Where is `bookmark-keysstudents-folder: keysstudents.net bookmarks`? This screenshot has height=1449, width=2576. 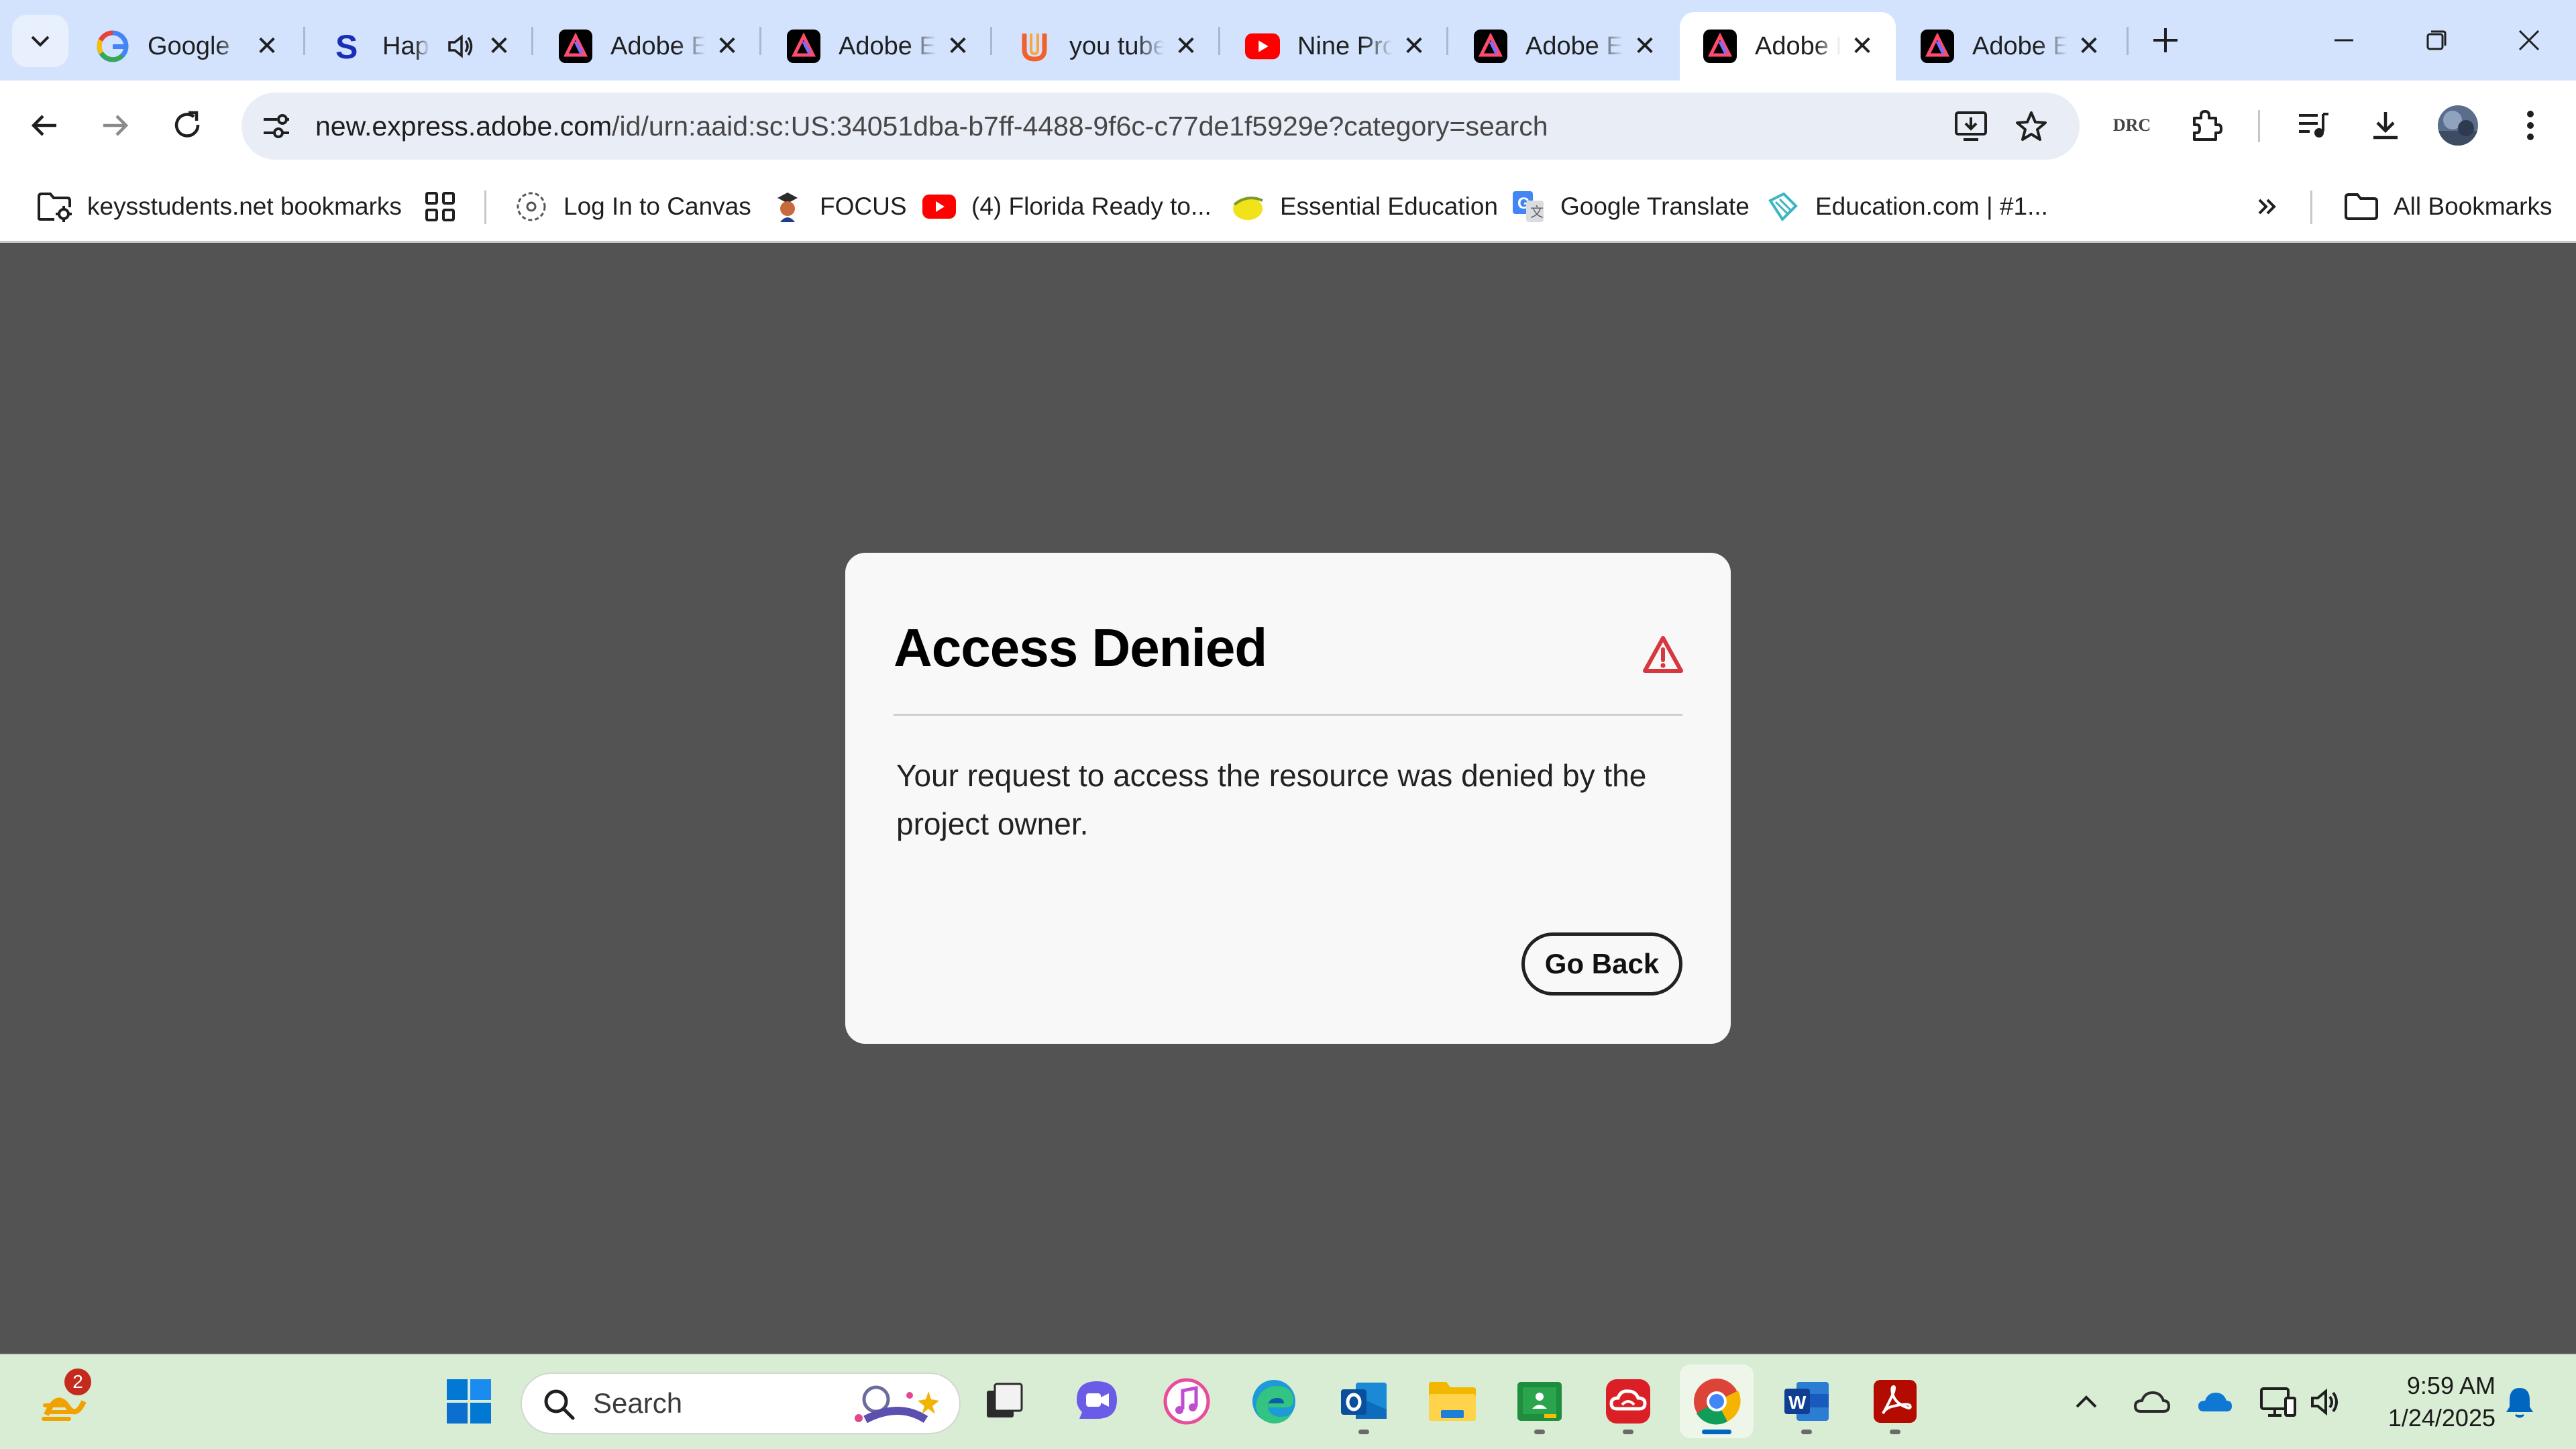
bookmark-keysstudents-folder: keysstudents.net bookmarks is located at coordinates (219, 206).